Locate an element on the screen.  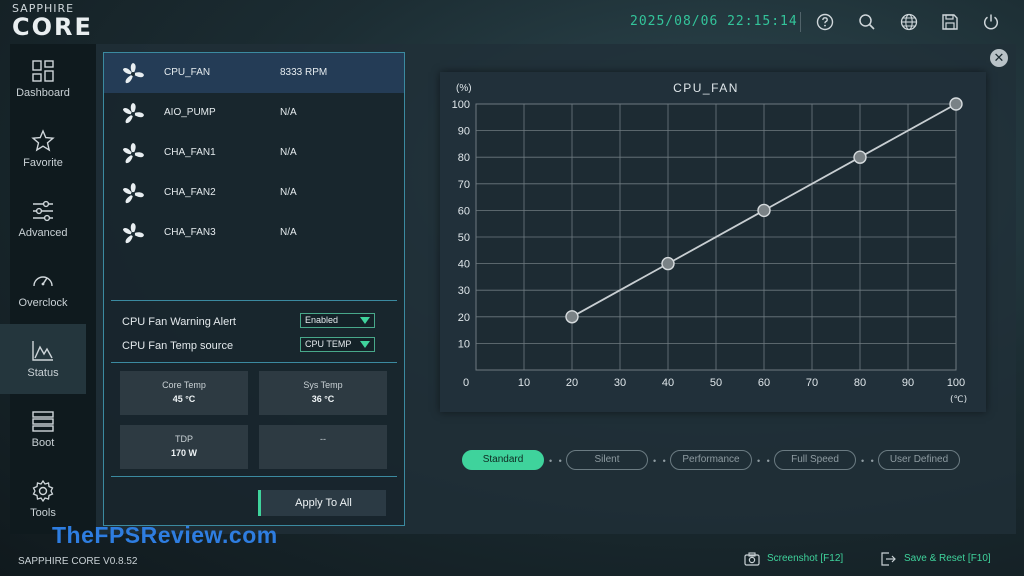
warning-alert-dropdown: Enabled is located at coordinates (337, 320).